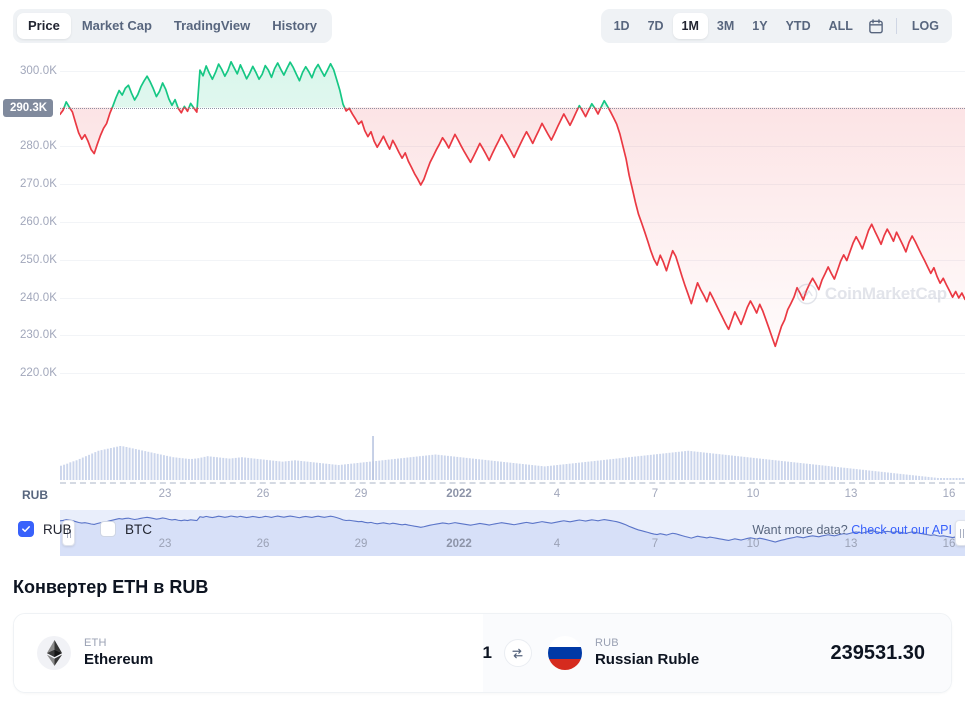 The image size is (965, 706). What do you see at coordinates (26, 529) in the screenshot?
I see `checkbox-rub` at bounding box center [26, 529].